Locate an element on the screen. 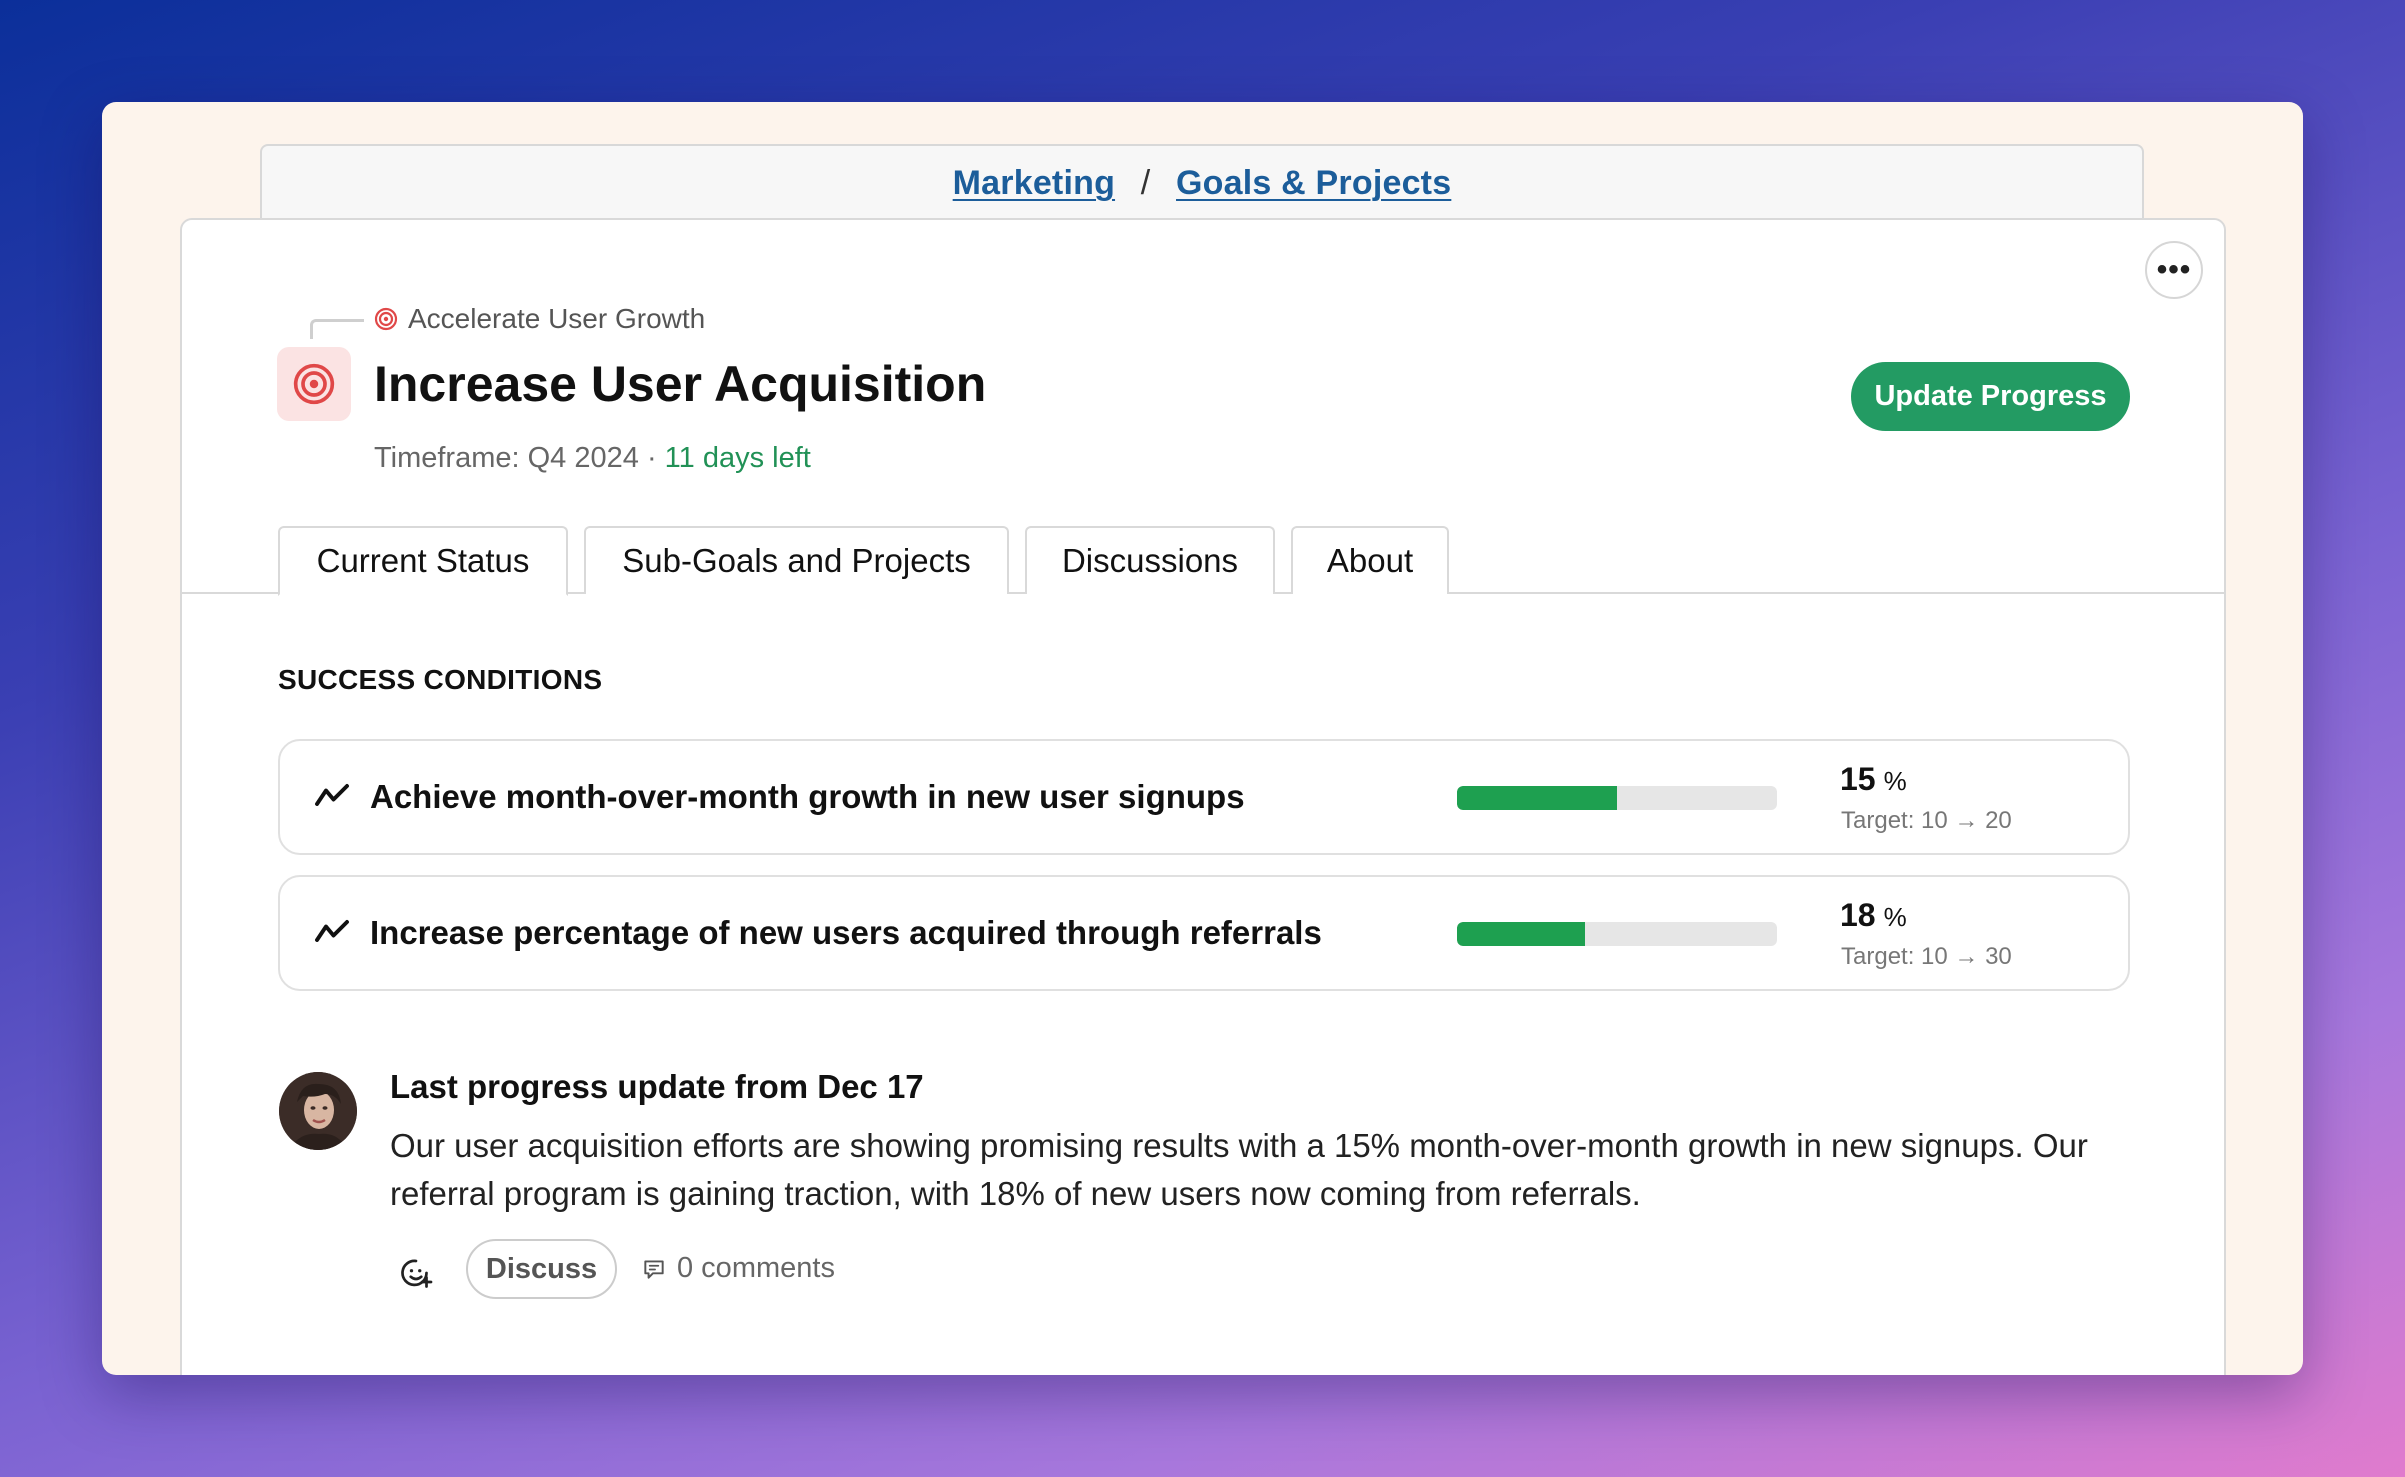  condition-value-number: 15 is located at coordinates (1858, 779).